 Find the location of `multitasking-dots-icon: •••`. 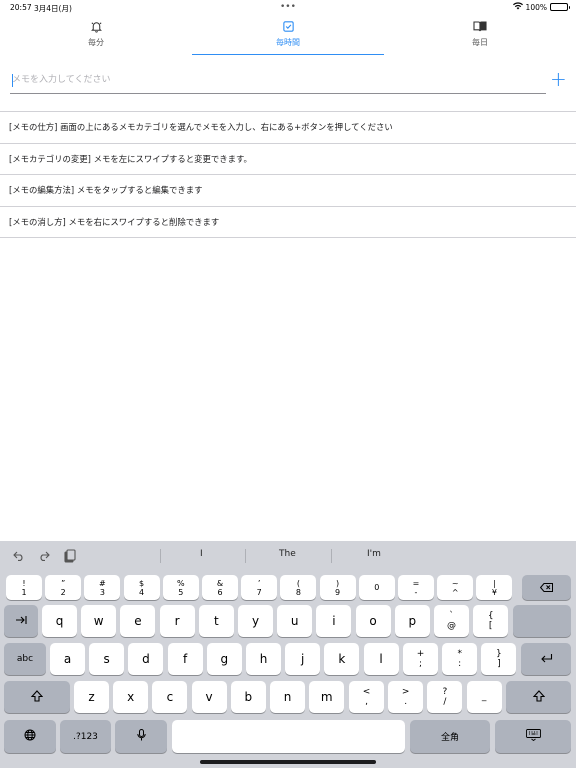

multitasking-dots-icon: ••• is located at coordinates (288, 7).